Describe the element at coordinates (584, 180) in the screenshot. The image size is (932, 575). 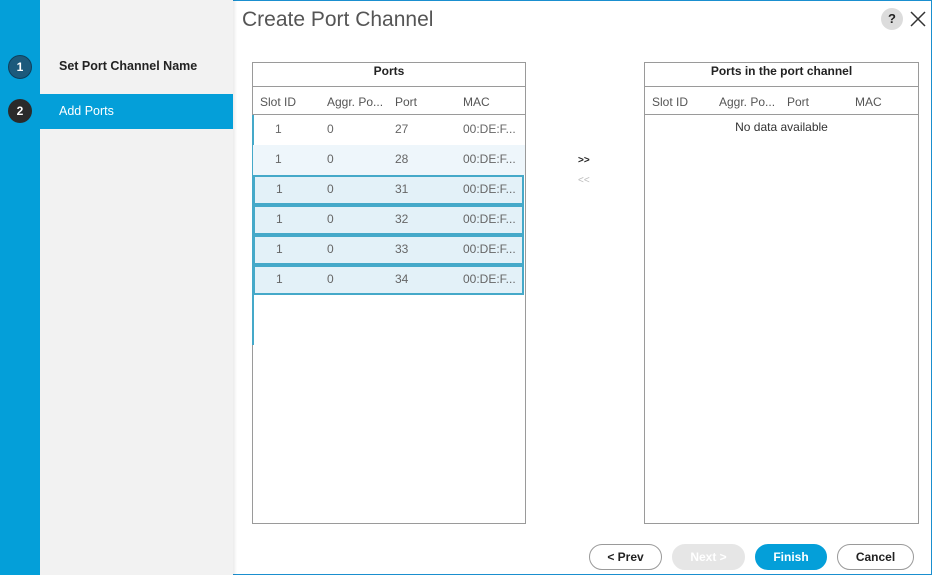
I see `remove-from-channel-button: <<` at that location.